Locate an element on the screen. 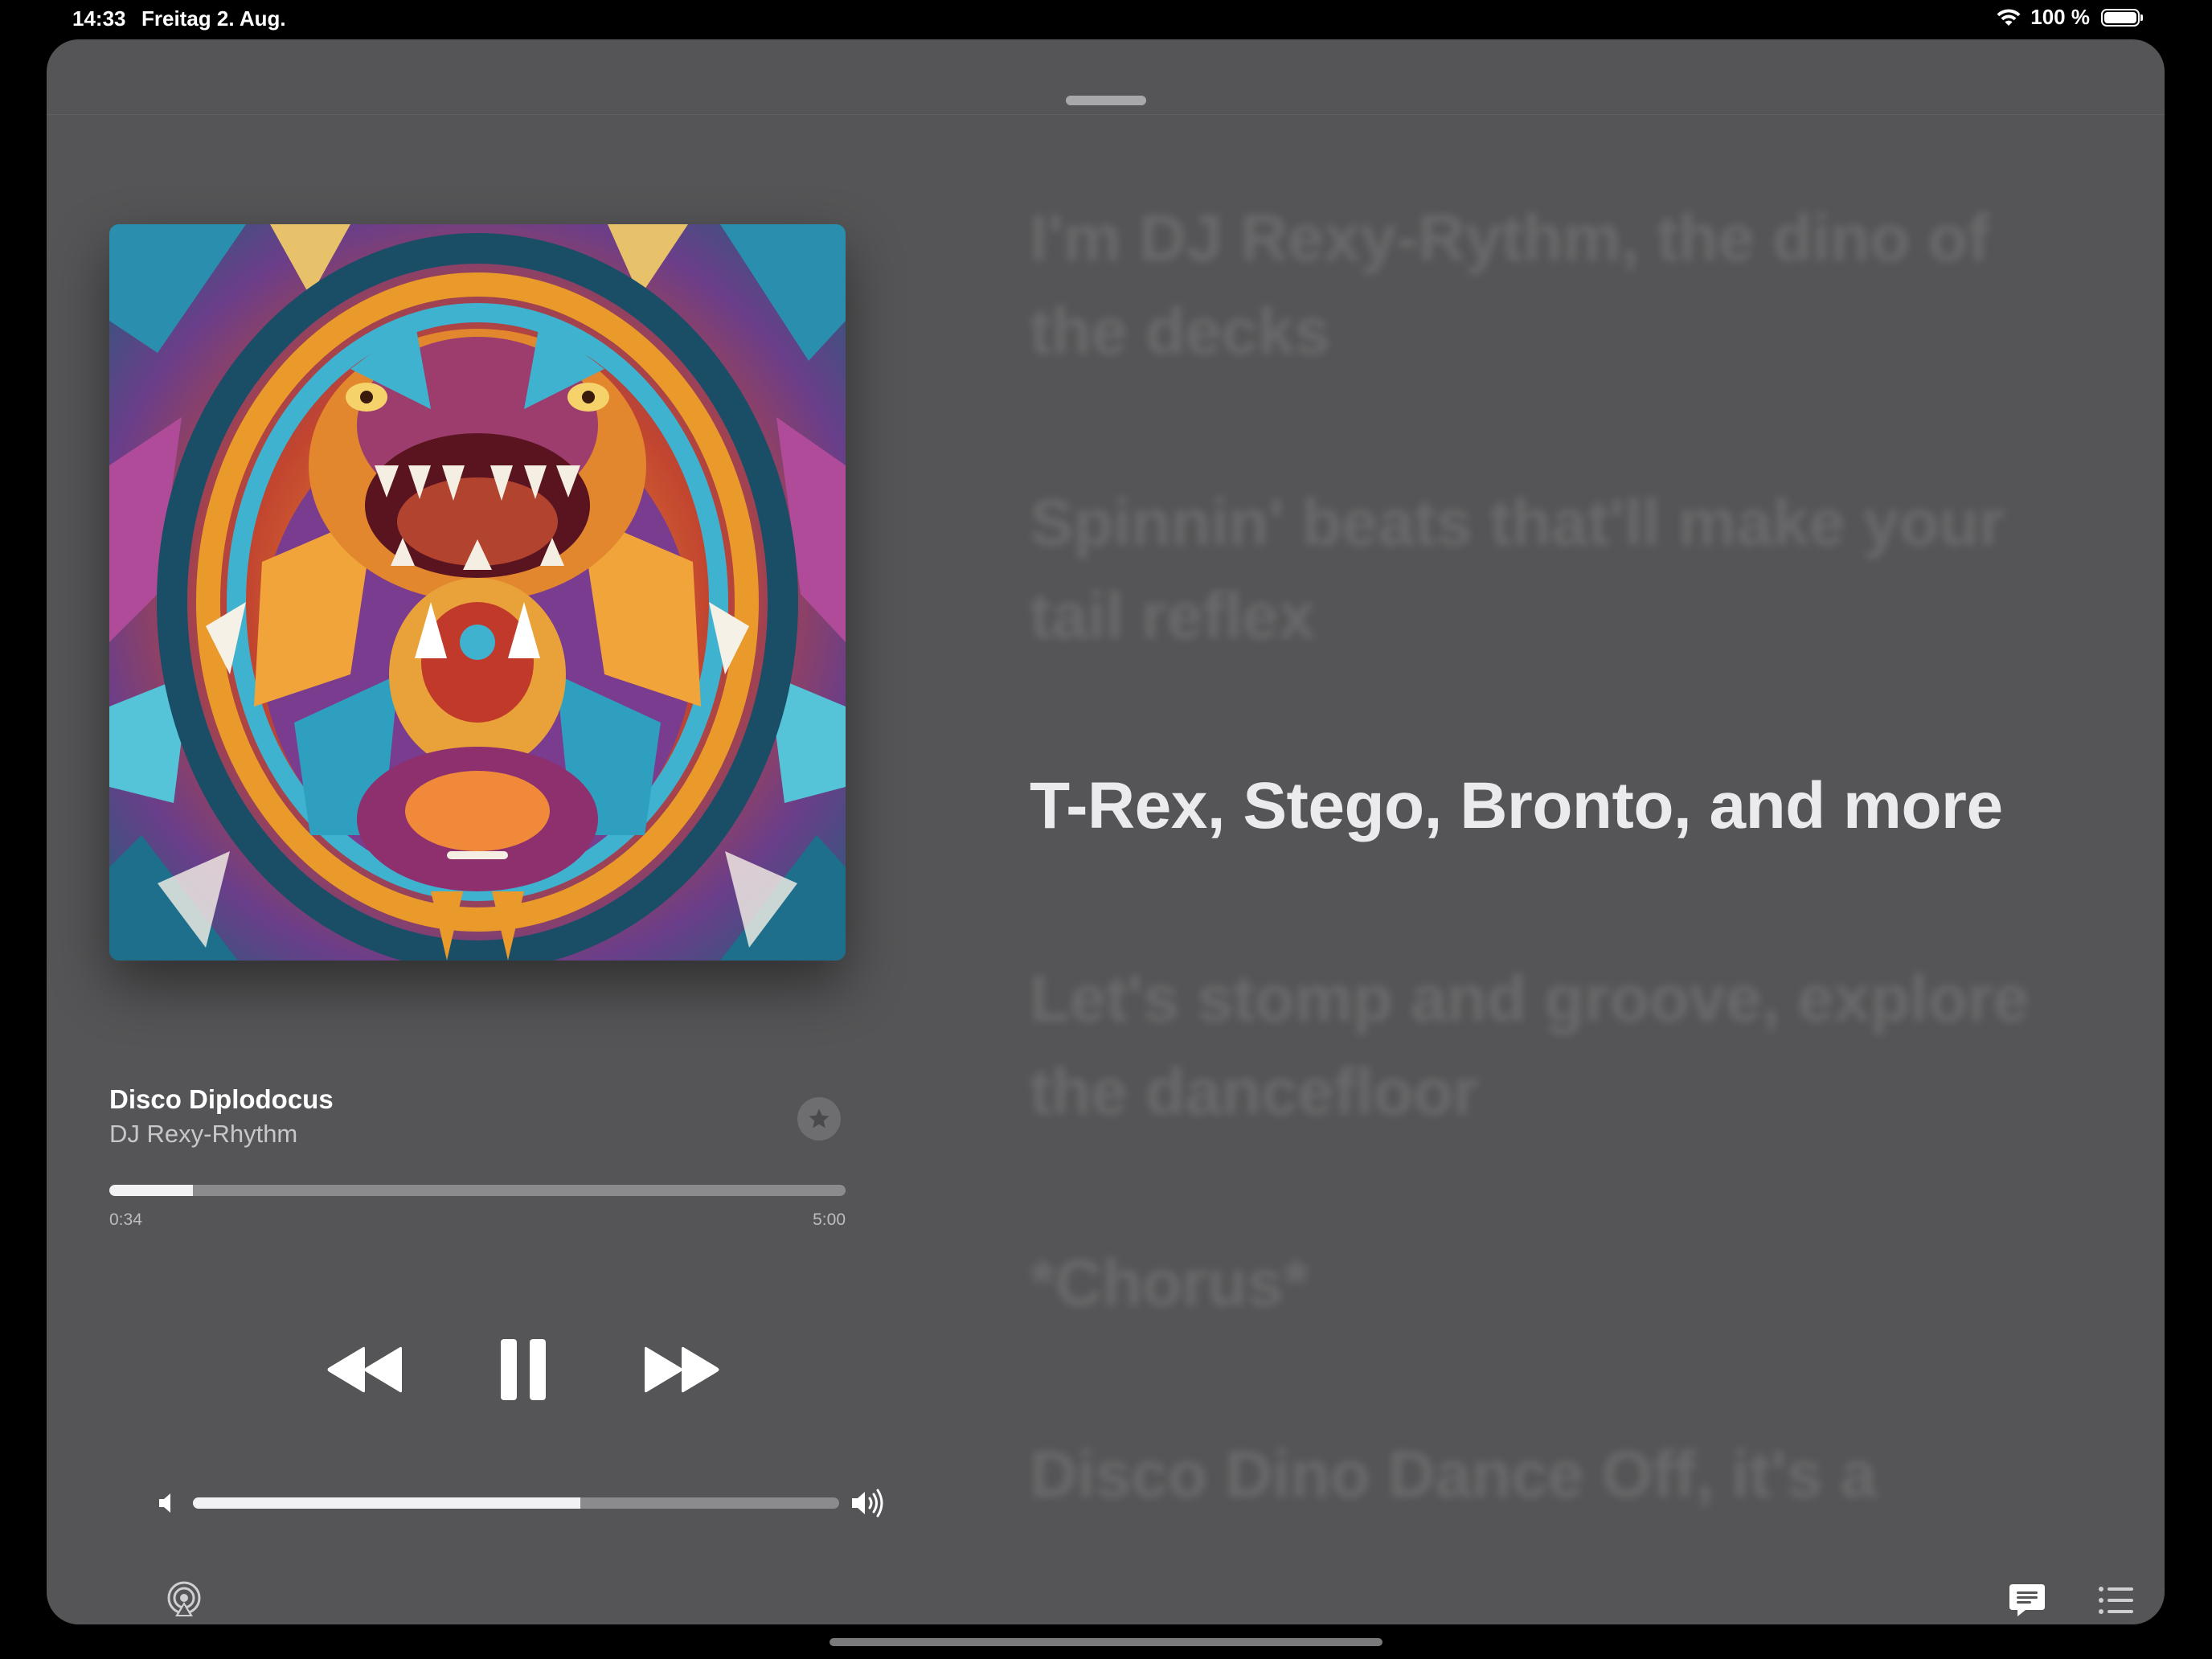  volume-fill is located at coordinates (387, 1503).